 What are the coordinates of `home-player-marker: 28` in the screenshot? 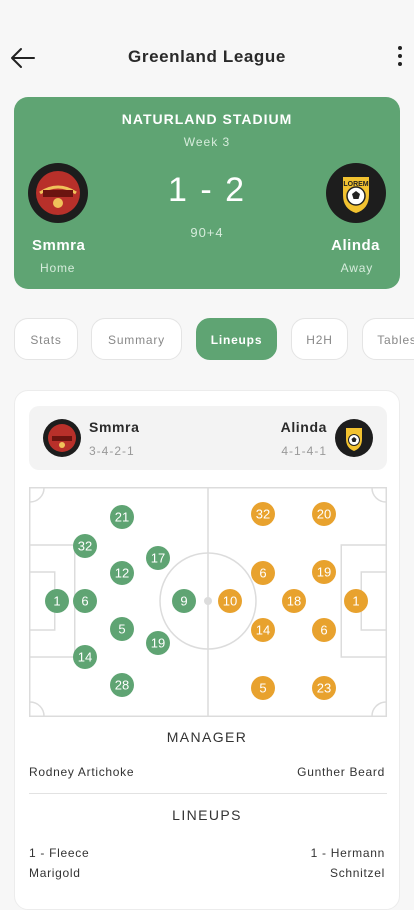 It's located at (122, 685).